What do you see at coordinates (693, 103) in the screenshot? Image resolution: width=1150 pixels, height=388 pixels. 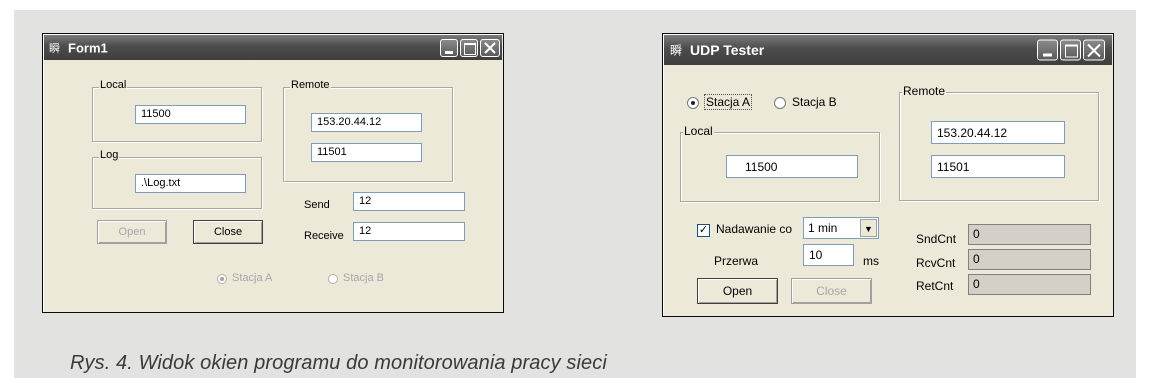 I see `udp-stacja-a-radio` at bounding box center [693, 103].